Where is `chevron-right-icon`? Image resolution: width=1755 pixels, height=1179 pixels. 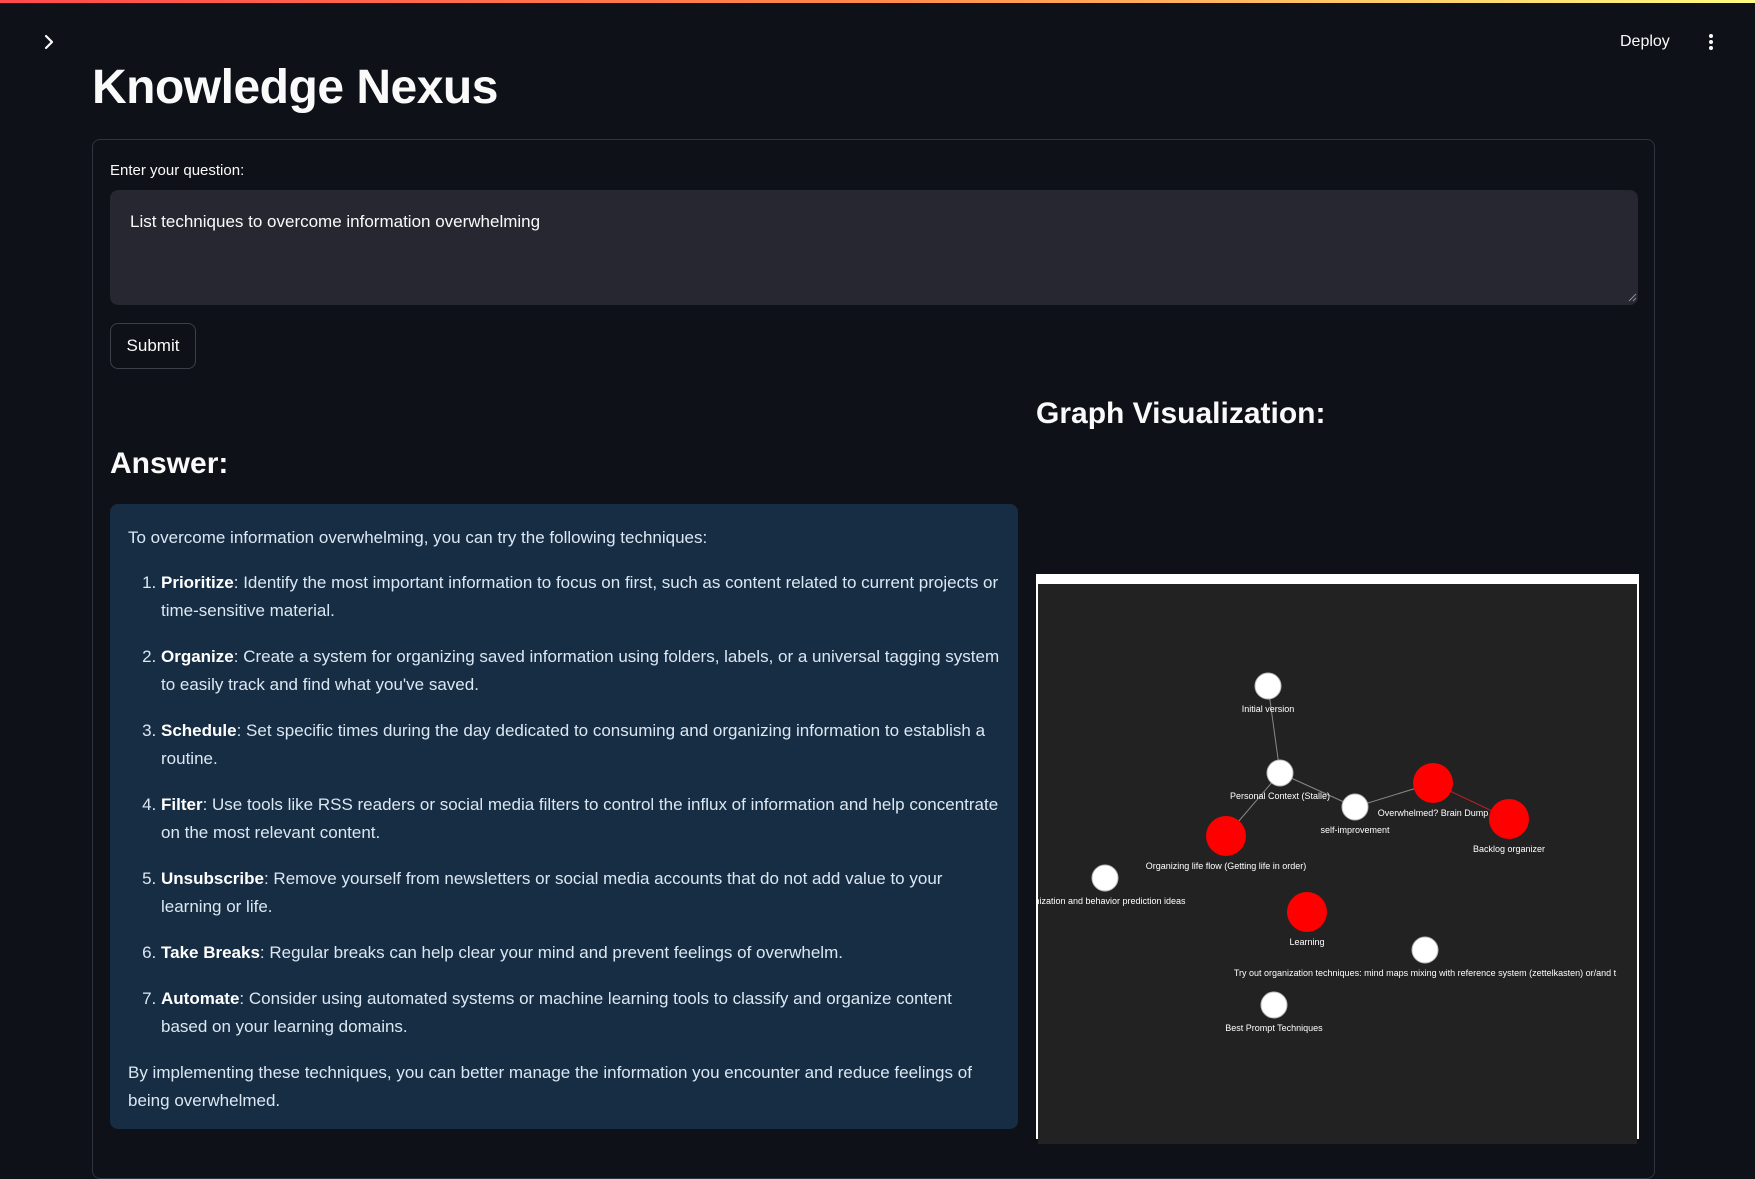
chevron-right-icon is located at coordinates (49, 42).